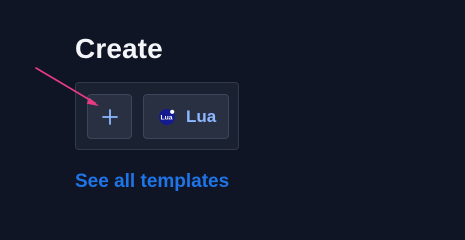 The image size is (465, 240). I want to click on plus-icon, so click(109, 116).